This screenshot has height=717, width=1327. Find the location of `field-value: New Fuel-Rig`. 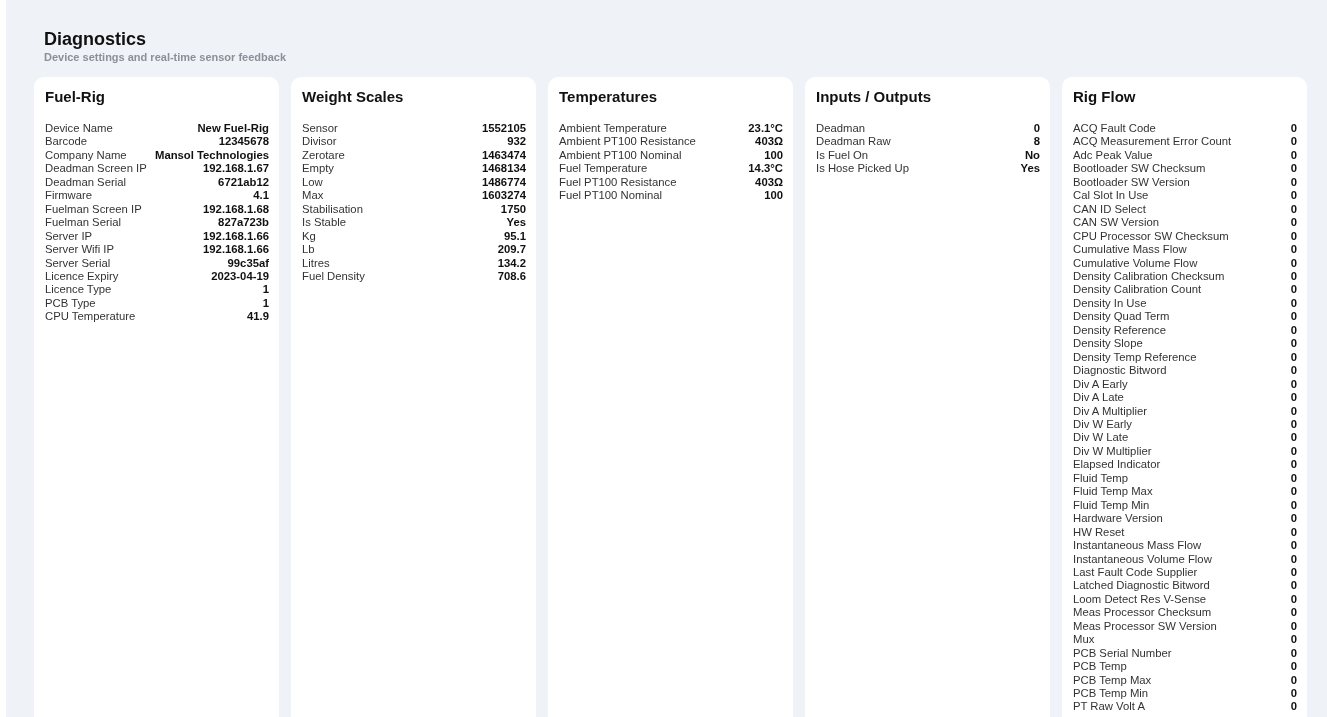

field-value: New Fuel-Rig is located at coordinates (233, 129).